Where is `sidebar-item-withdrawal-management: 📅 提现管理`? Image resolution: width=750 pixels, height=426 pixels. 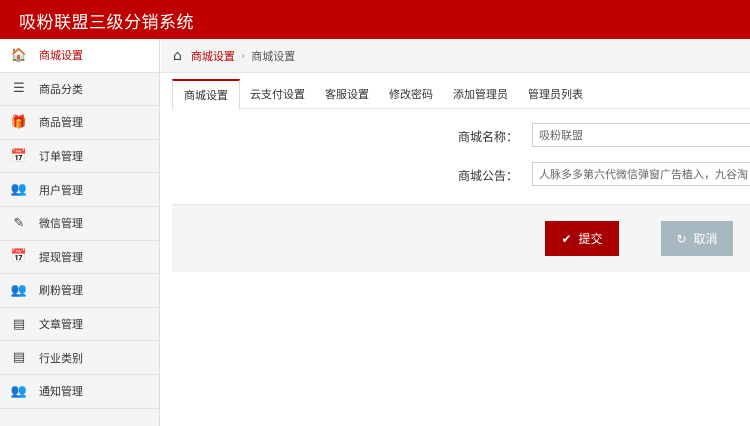 sidebar-item-withdrawal-management: 📅 提现管理 is located at coordinates (79, 258).